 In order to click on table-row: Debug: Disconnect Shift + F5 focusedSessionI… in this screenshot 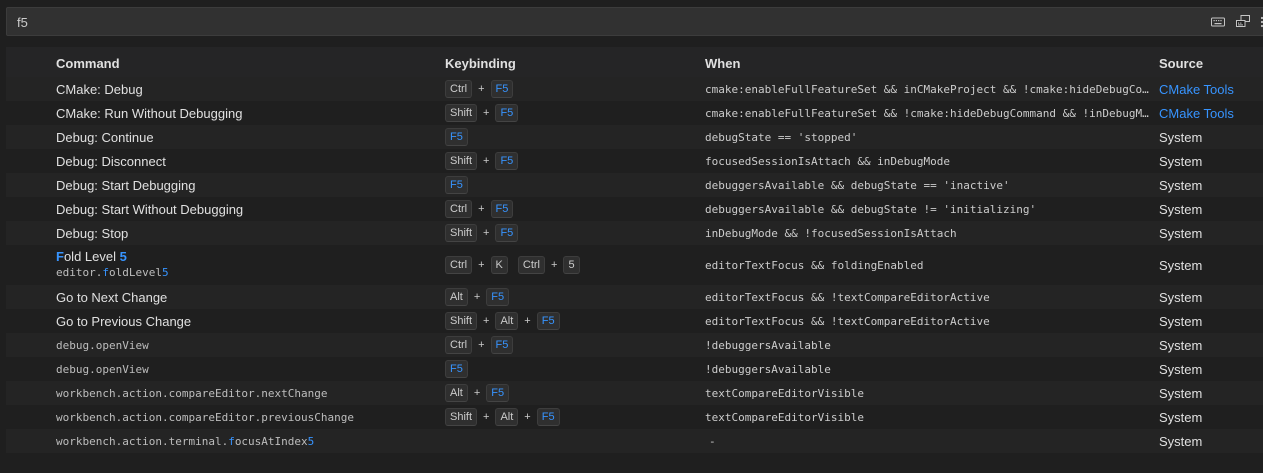, I will do `click(634, 161)`.